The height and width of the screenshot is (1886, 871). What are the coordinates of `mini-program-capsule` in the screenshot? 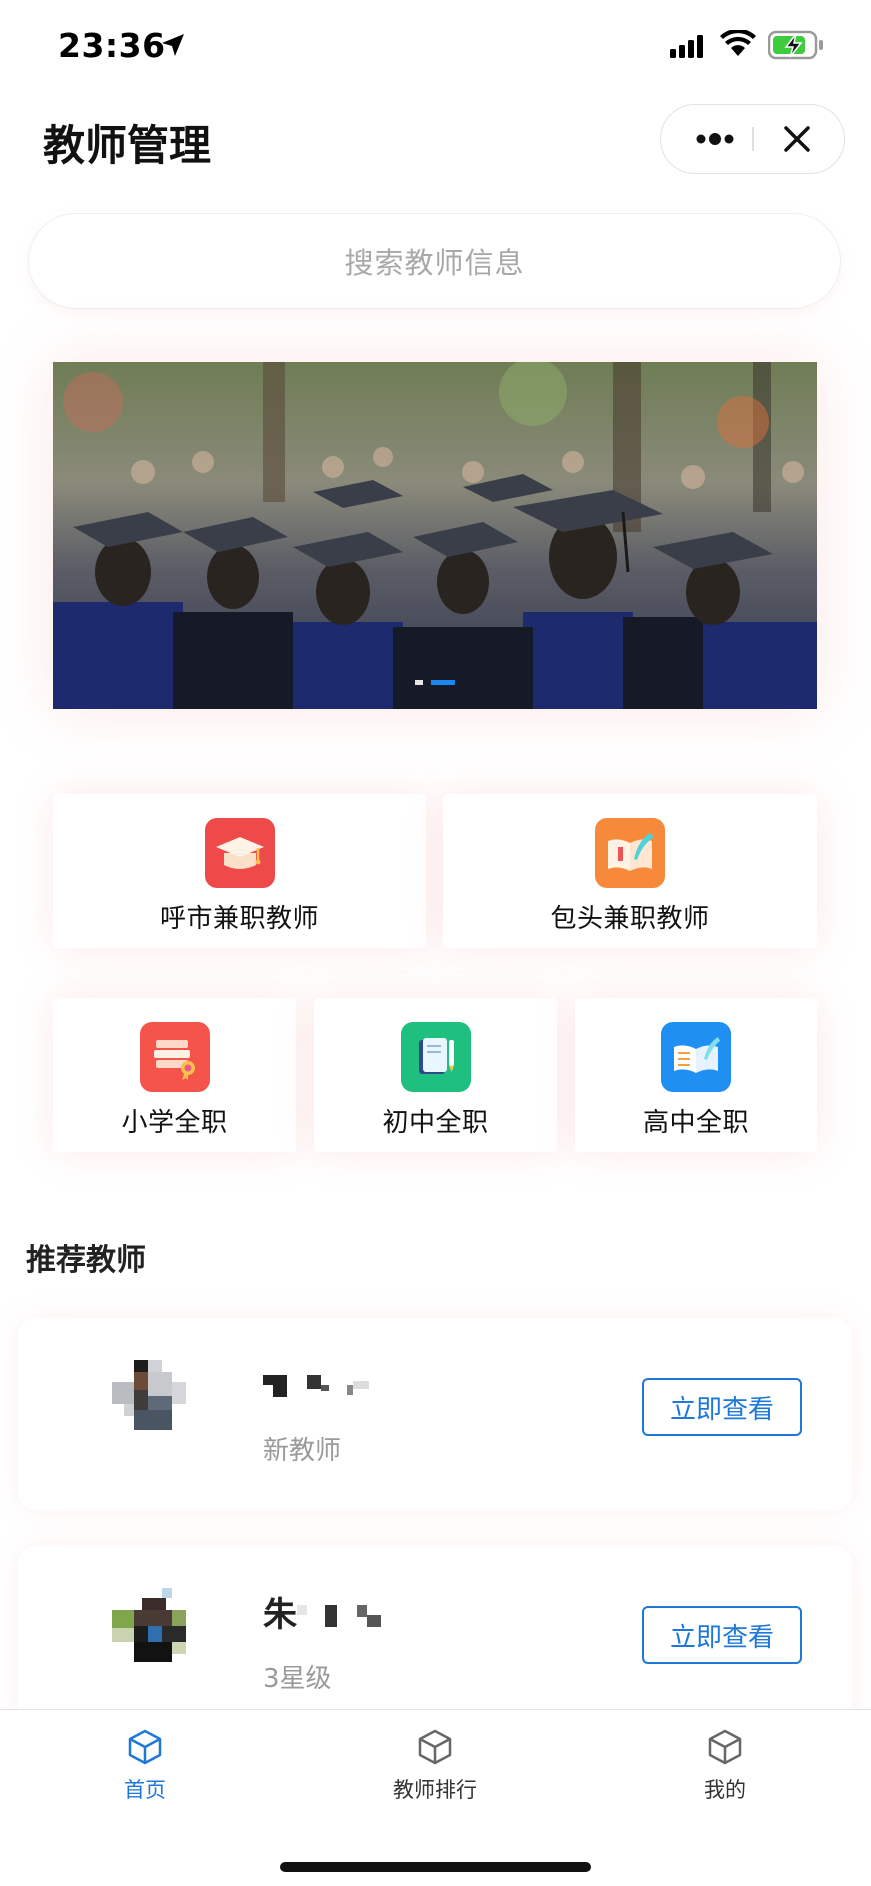 It's located at (752, 139).